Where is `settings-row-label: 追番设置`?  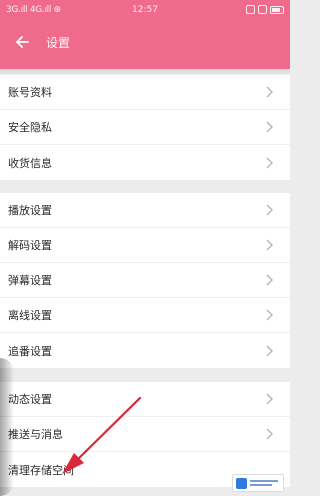
settings-row-label: 追番设置 is located at coordinates (30, 351).